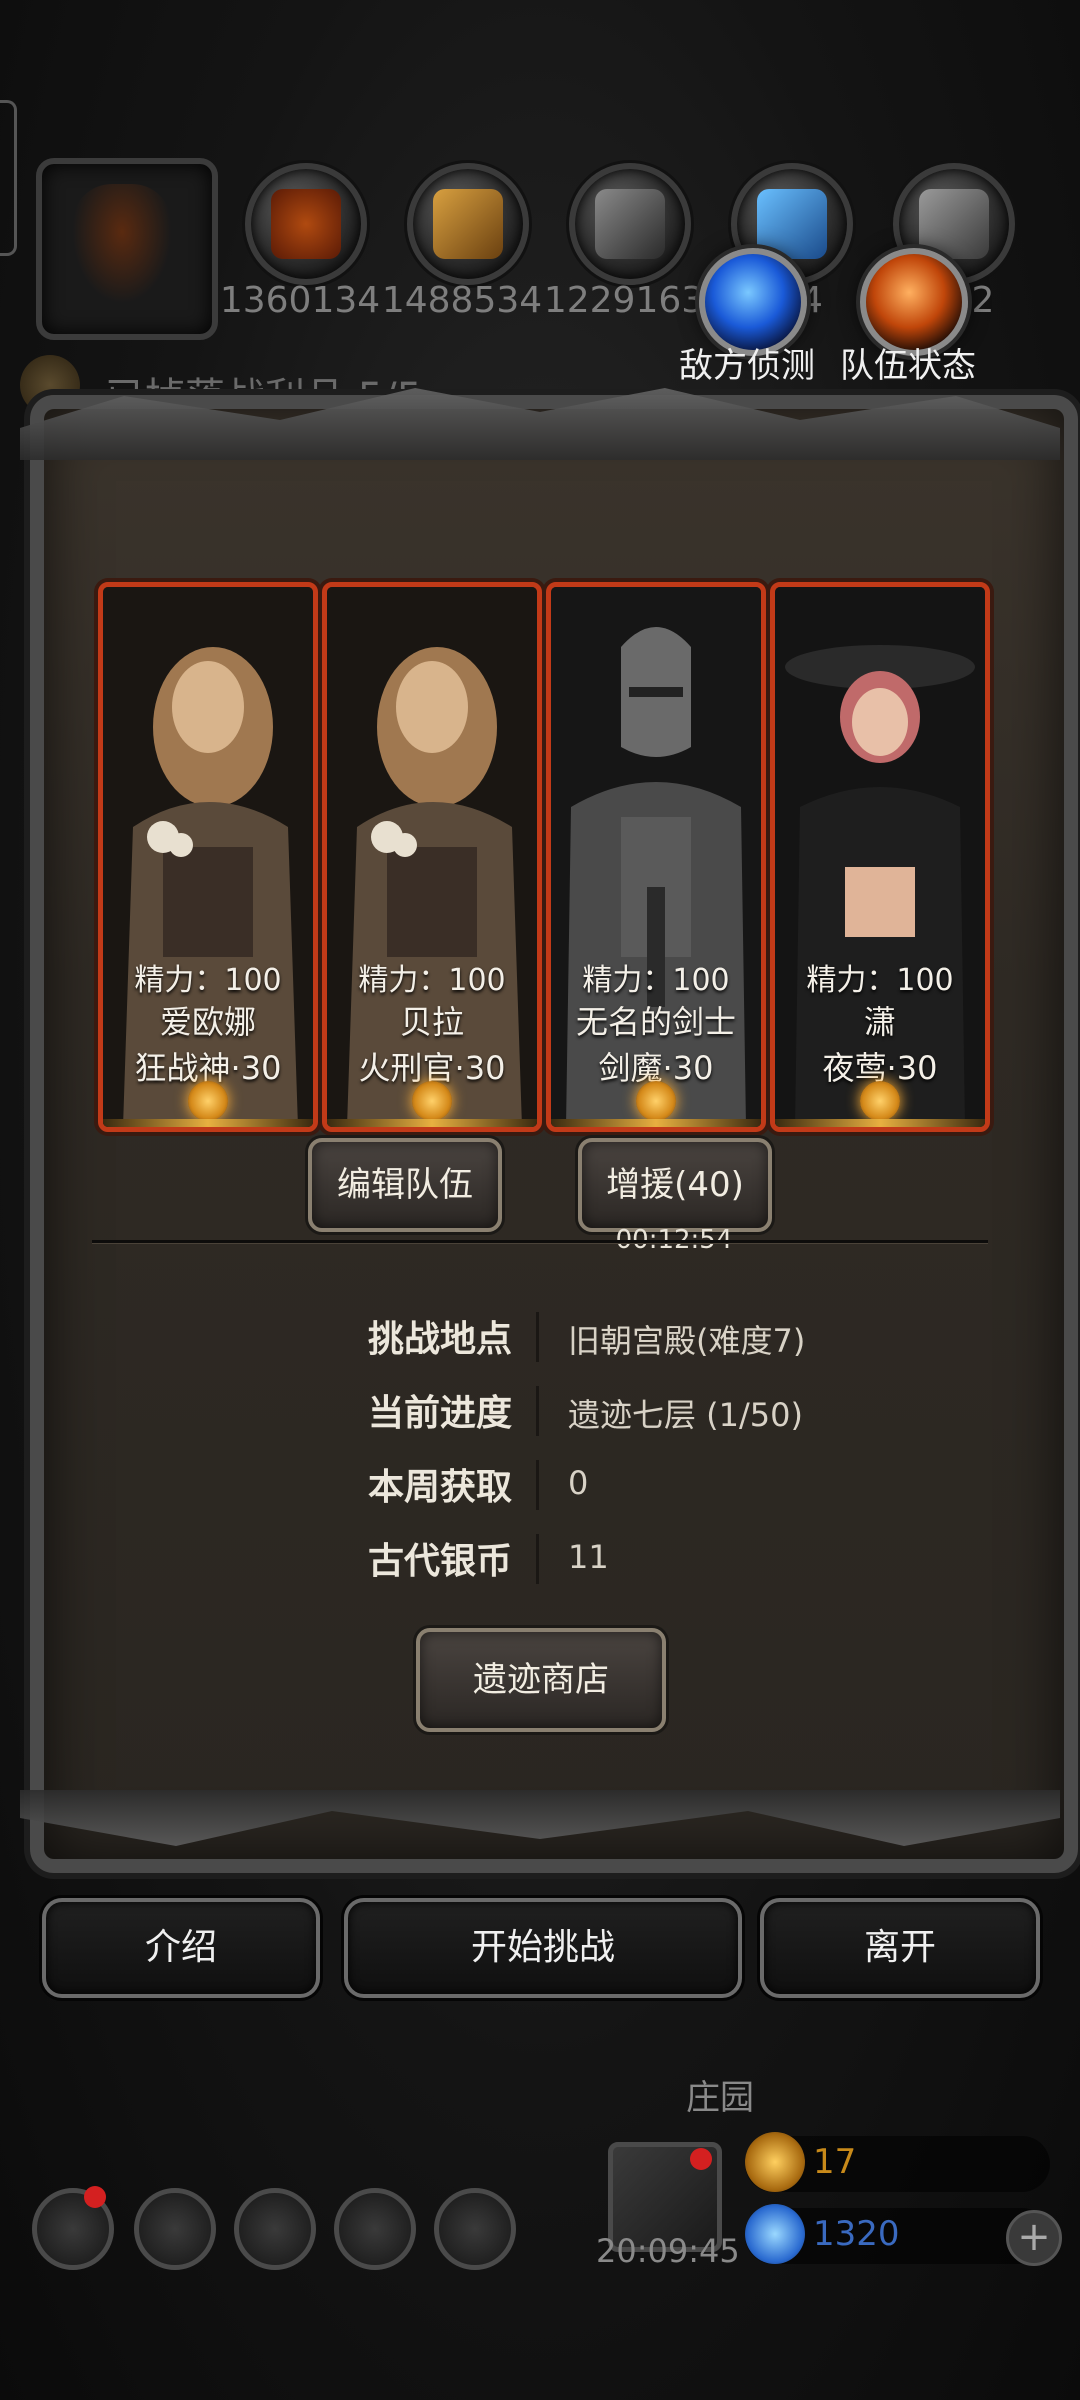 Image resolution: width=1080 pixels, height=2400 pixels. What do you see at coordinates (675, 1185) in the screenshot?
I see `reinforce-button: 增援(40)` at bounding box center [675, 1185].